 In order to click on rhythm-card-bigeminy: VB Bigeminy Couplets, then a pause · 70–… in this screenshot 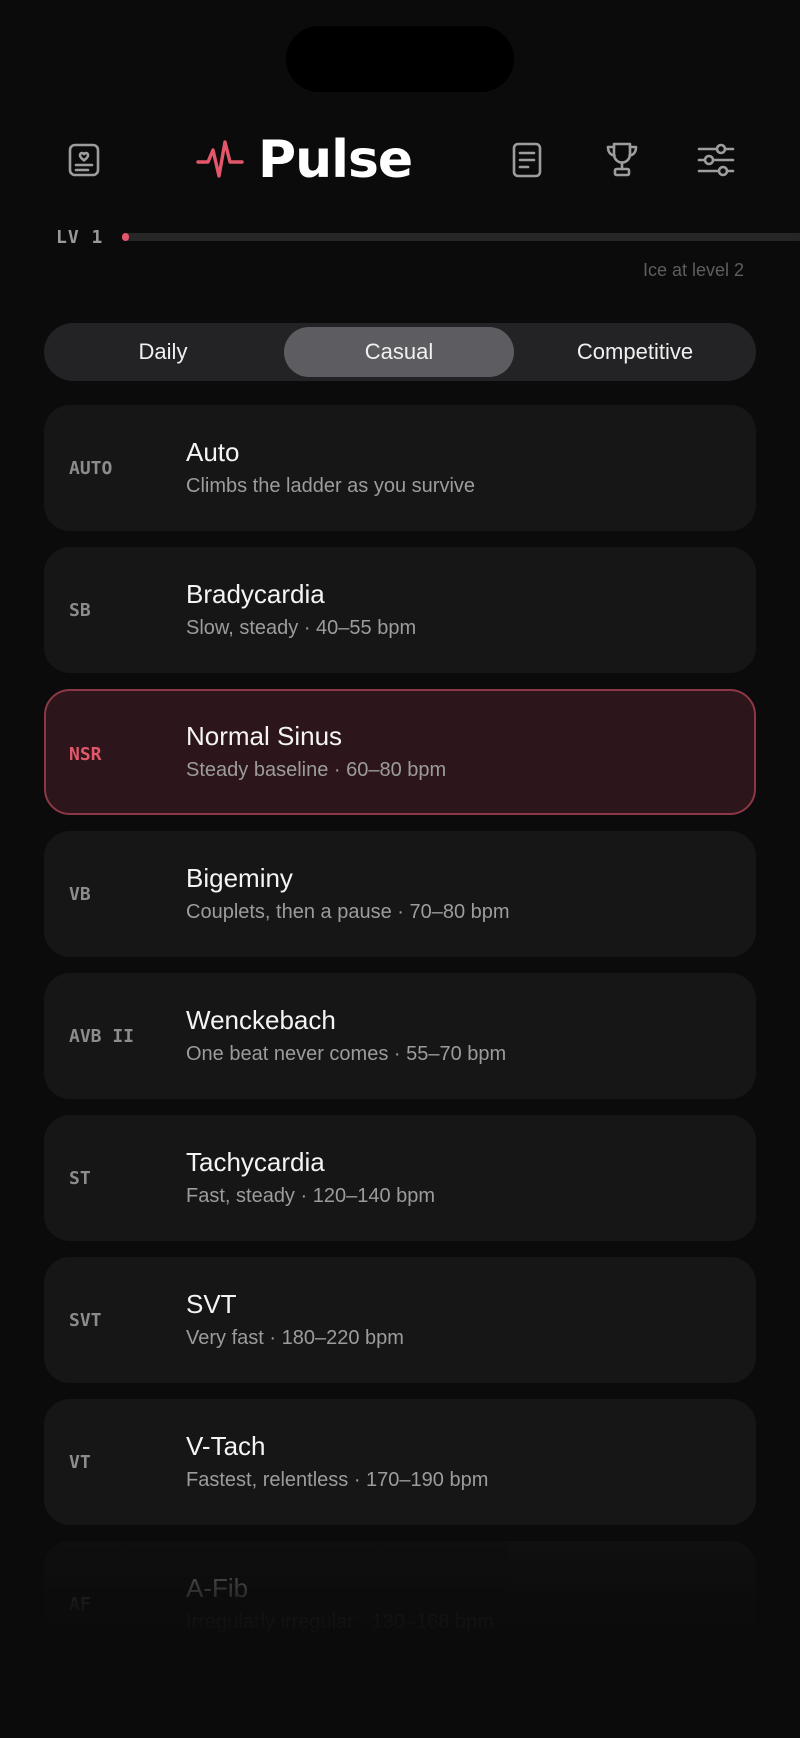, I will do `click(400, 894)`.